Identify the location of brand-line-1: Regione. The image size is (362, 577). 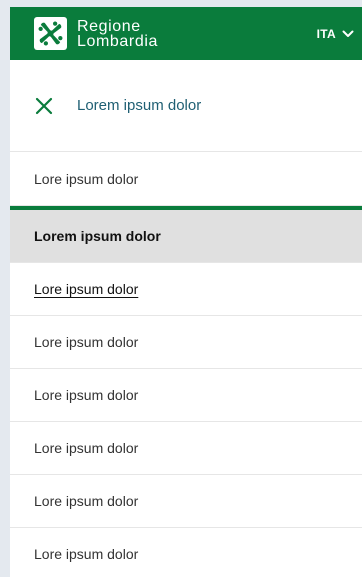
(109, 26).